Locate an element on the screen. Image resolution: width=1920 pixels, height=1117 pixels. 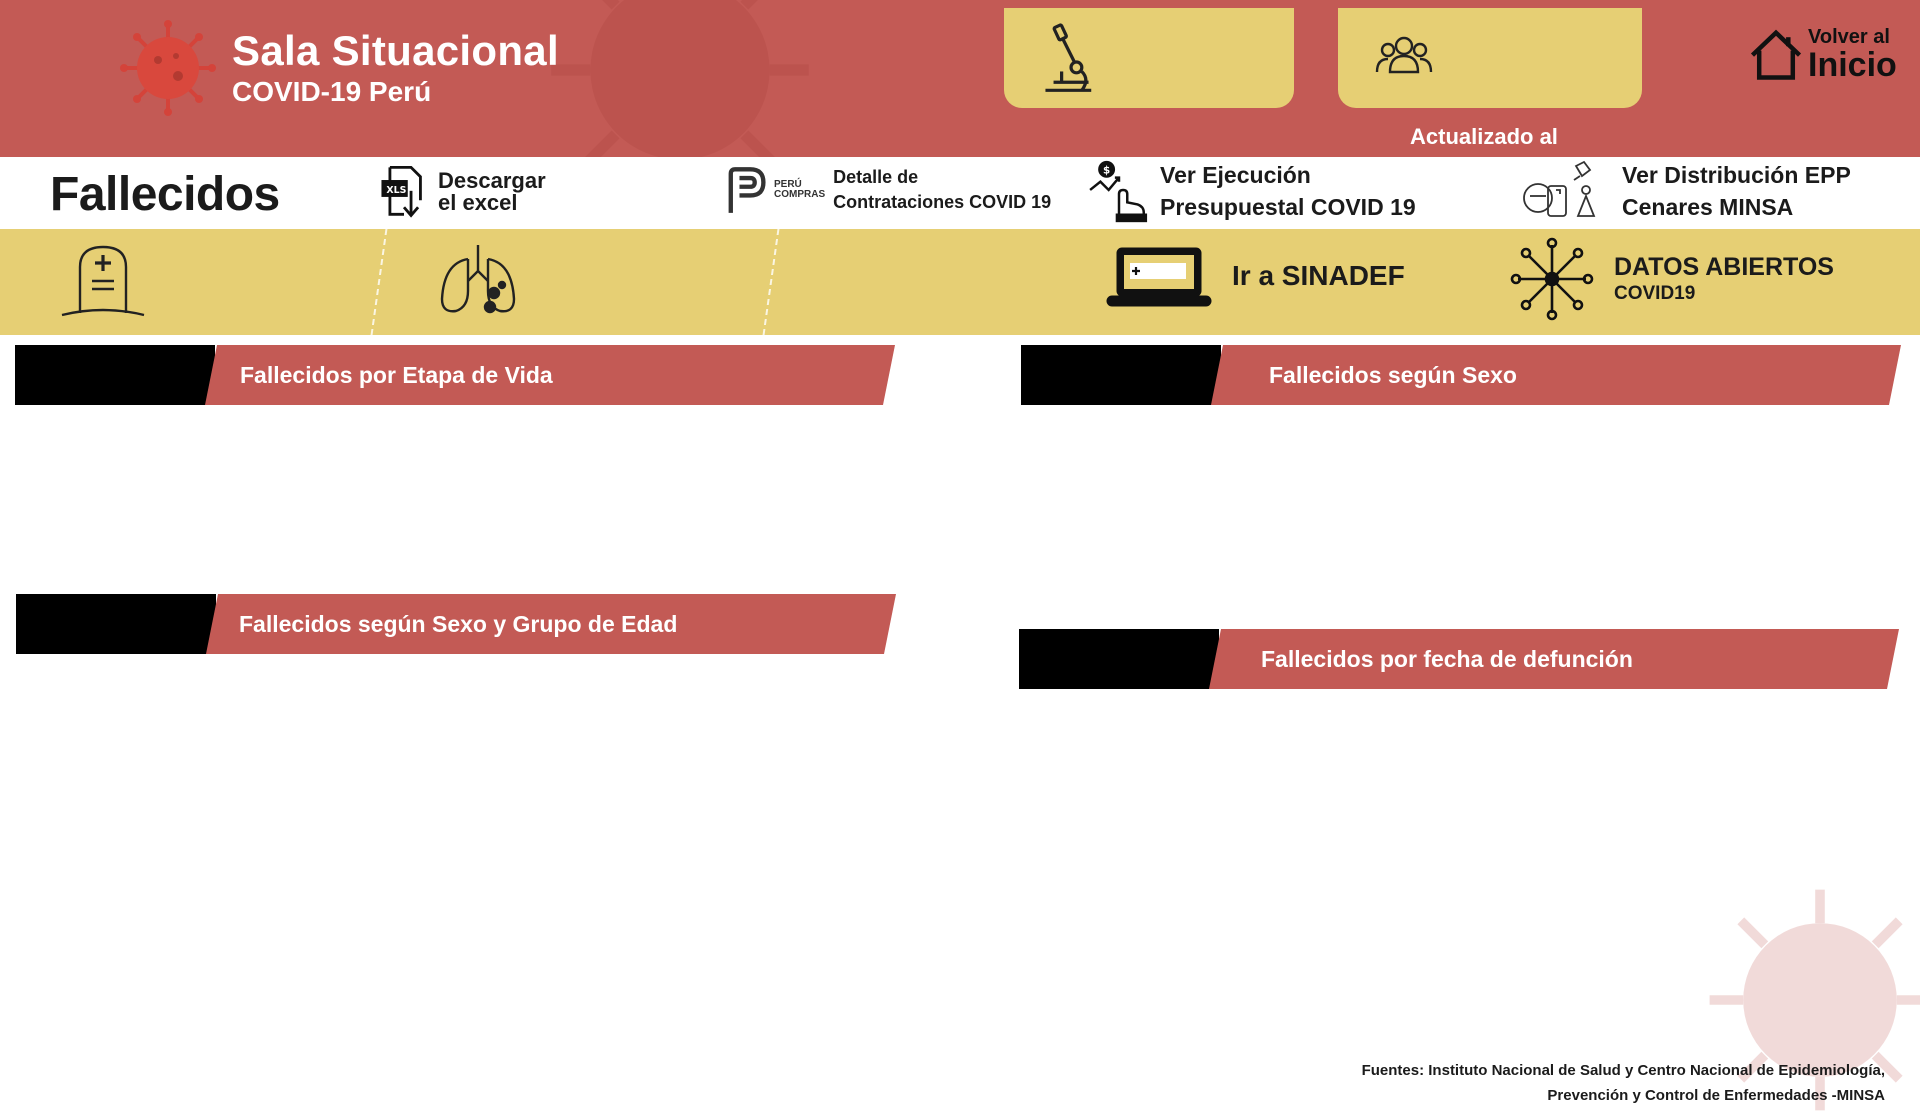
people-group-icon is located at coordinates (1404, 55).